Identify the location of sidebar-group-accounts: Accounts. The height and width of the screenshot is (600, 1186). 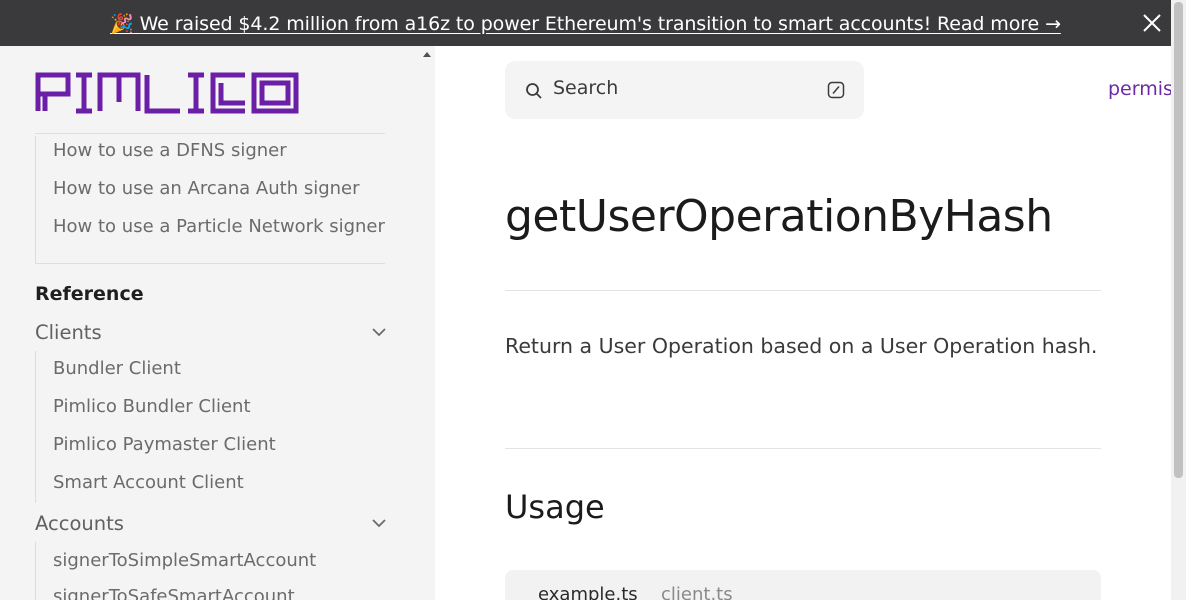
(211, 523).